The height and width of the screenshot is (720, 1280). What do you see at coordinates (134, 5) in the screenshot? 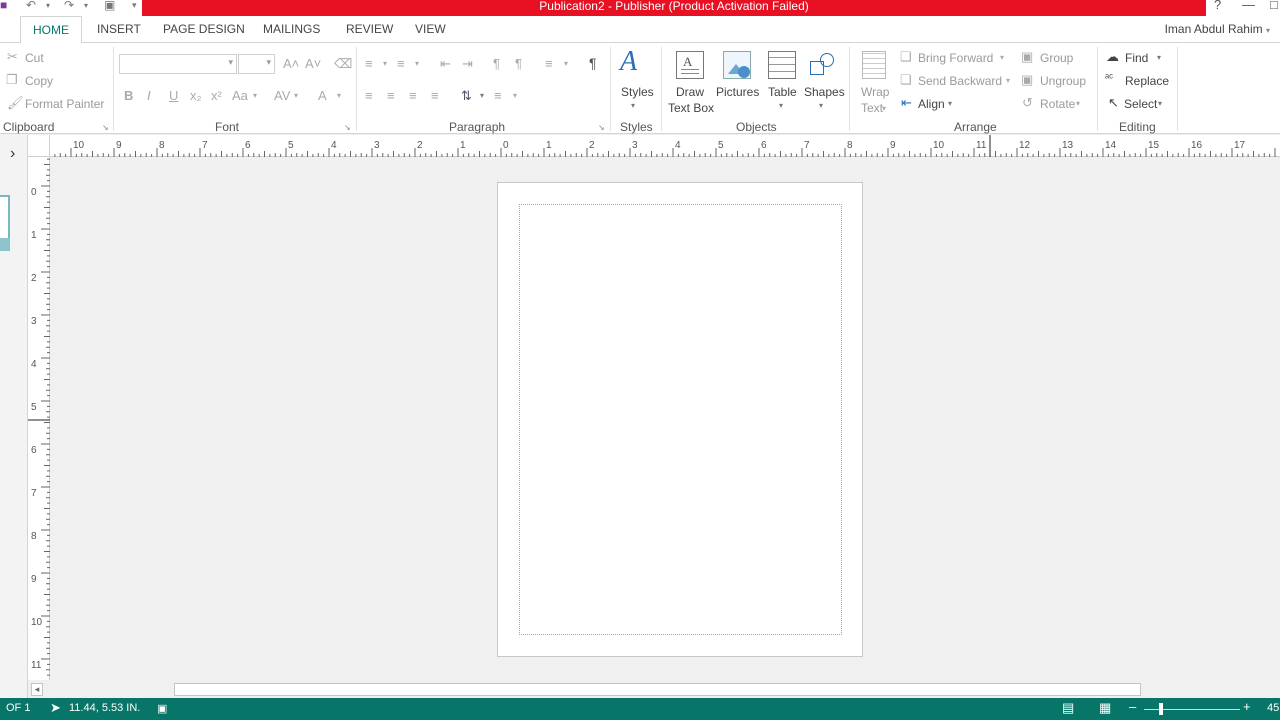
I see `customize-qat-icon: ▾` at bounding box center [134, 5].